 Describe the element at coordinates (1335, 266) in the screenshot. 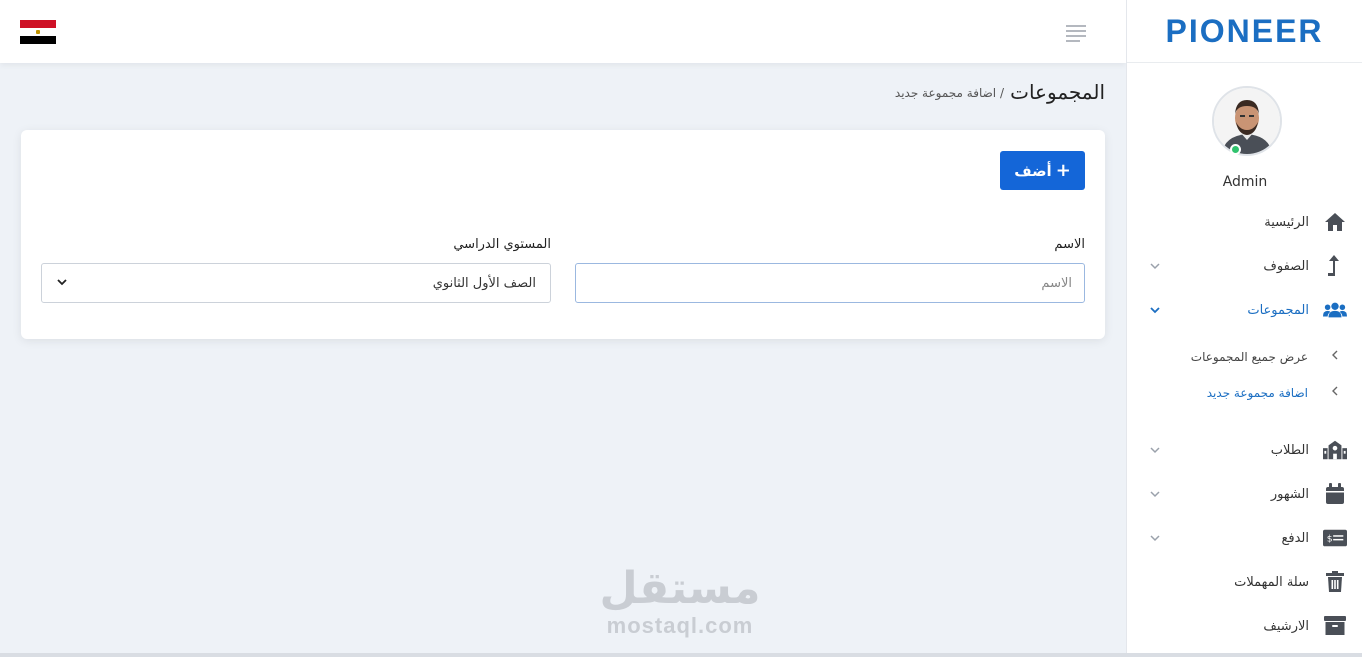

I see `level-up-icon` at that location.